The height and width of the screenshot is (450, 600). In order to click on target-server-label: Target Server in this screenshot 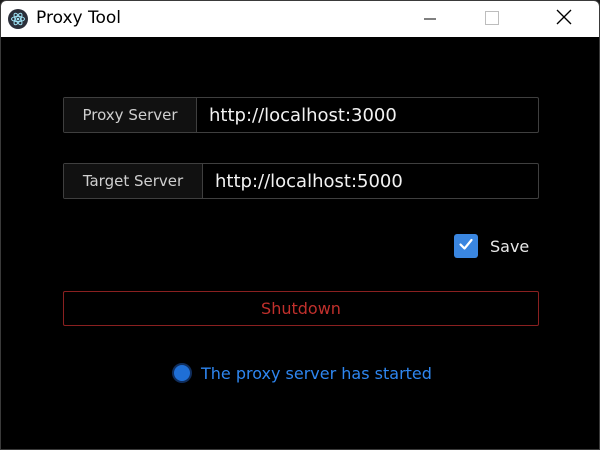, I will do `click(133, 181)`.